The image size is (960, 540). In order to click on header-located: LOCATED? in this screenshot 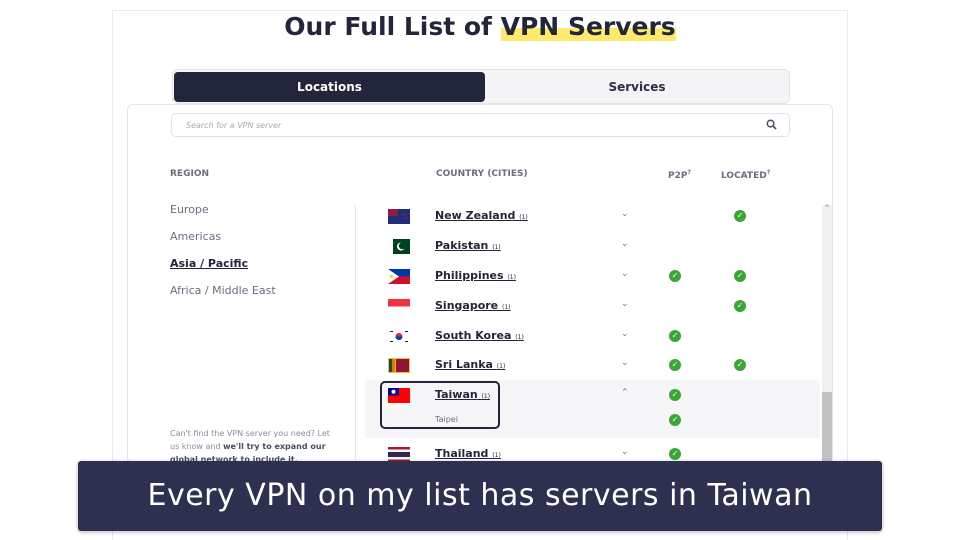, I will do `click(745, 175)`.